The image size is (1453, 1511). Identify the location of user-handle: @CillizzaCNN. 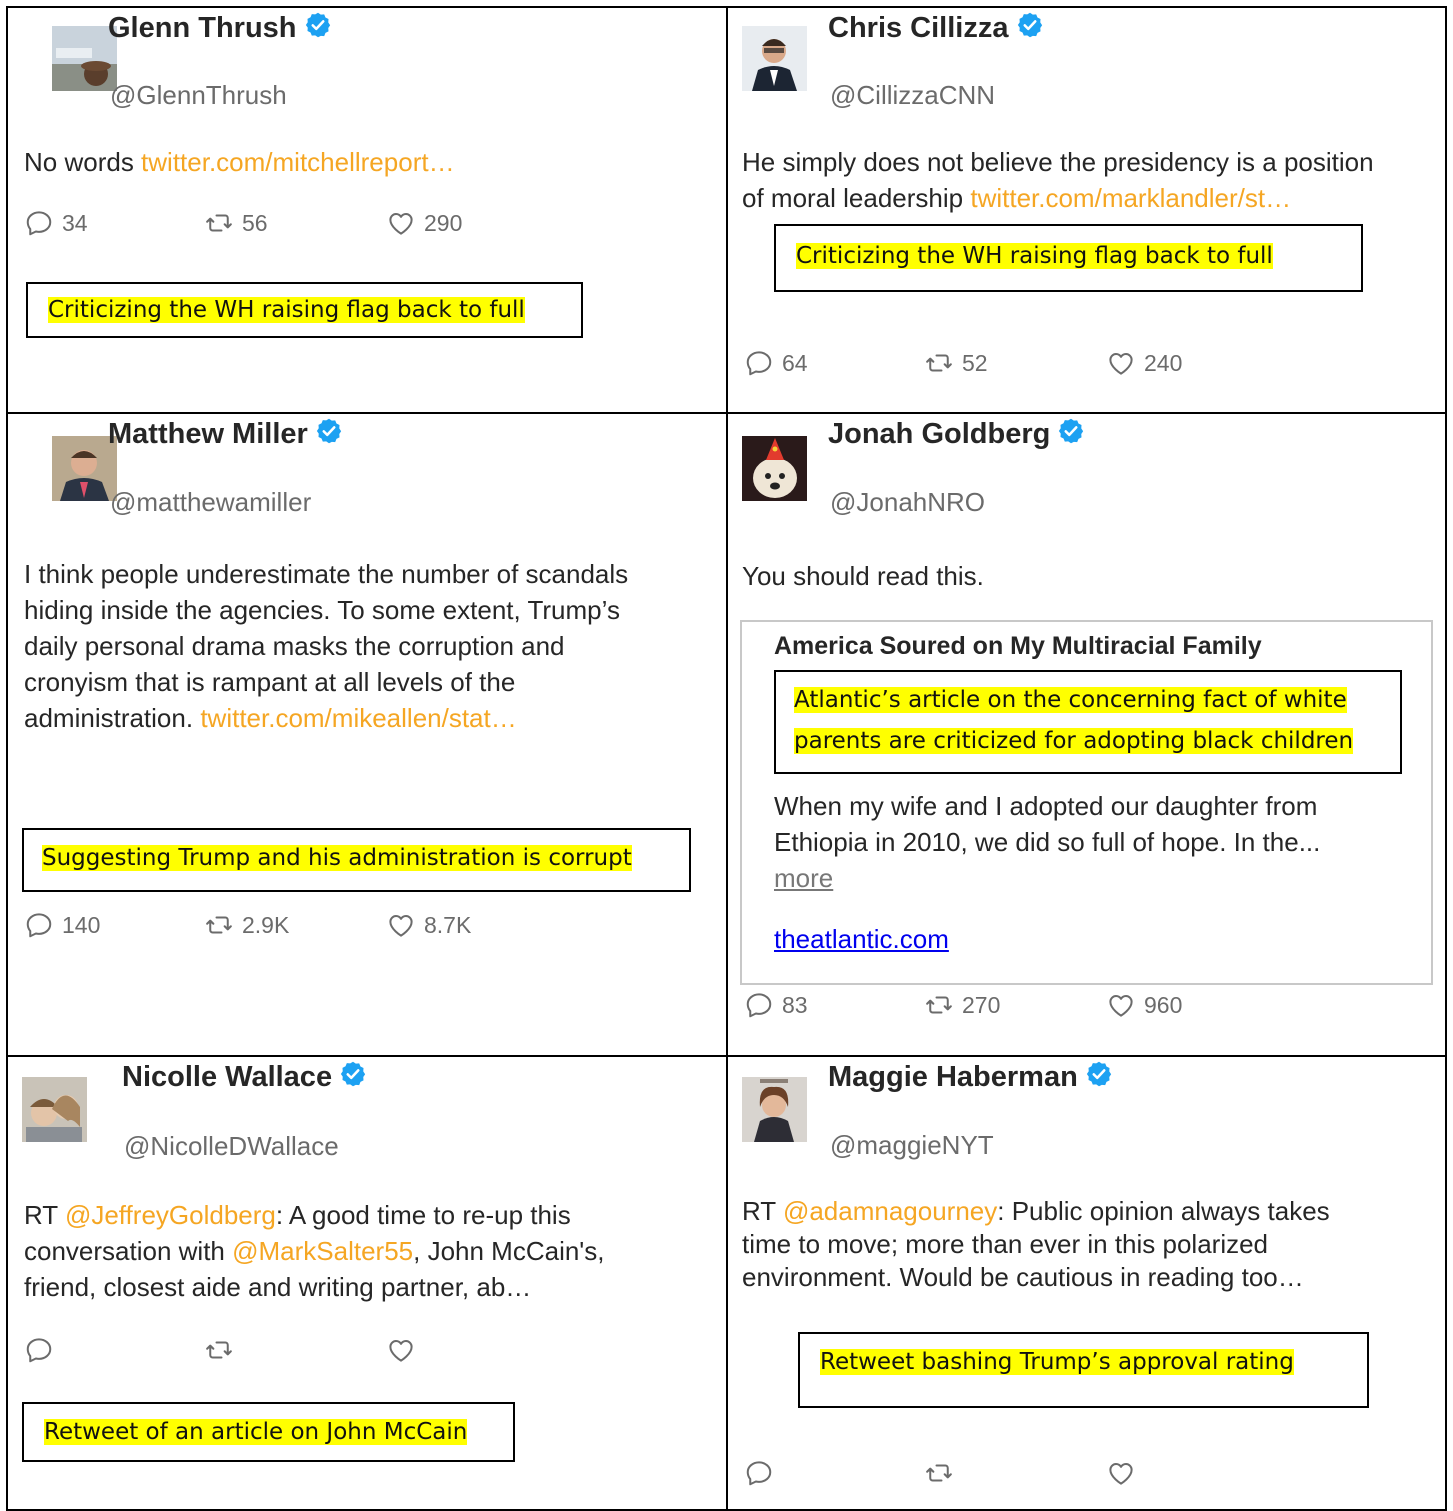
(912, 95).